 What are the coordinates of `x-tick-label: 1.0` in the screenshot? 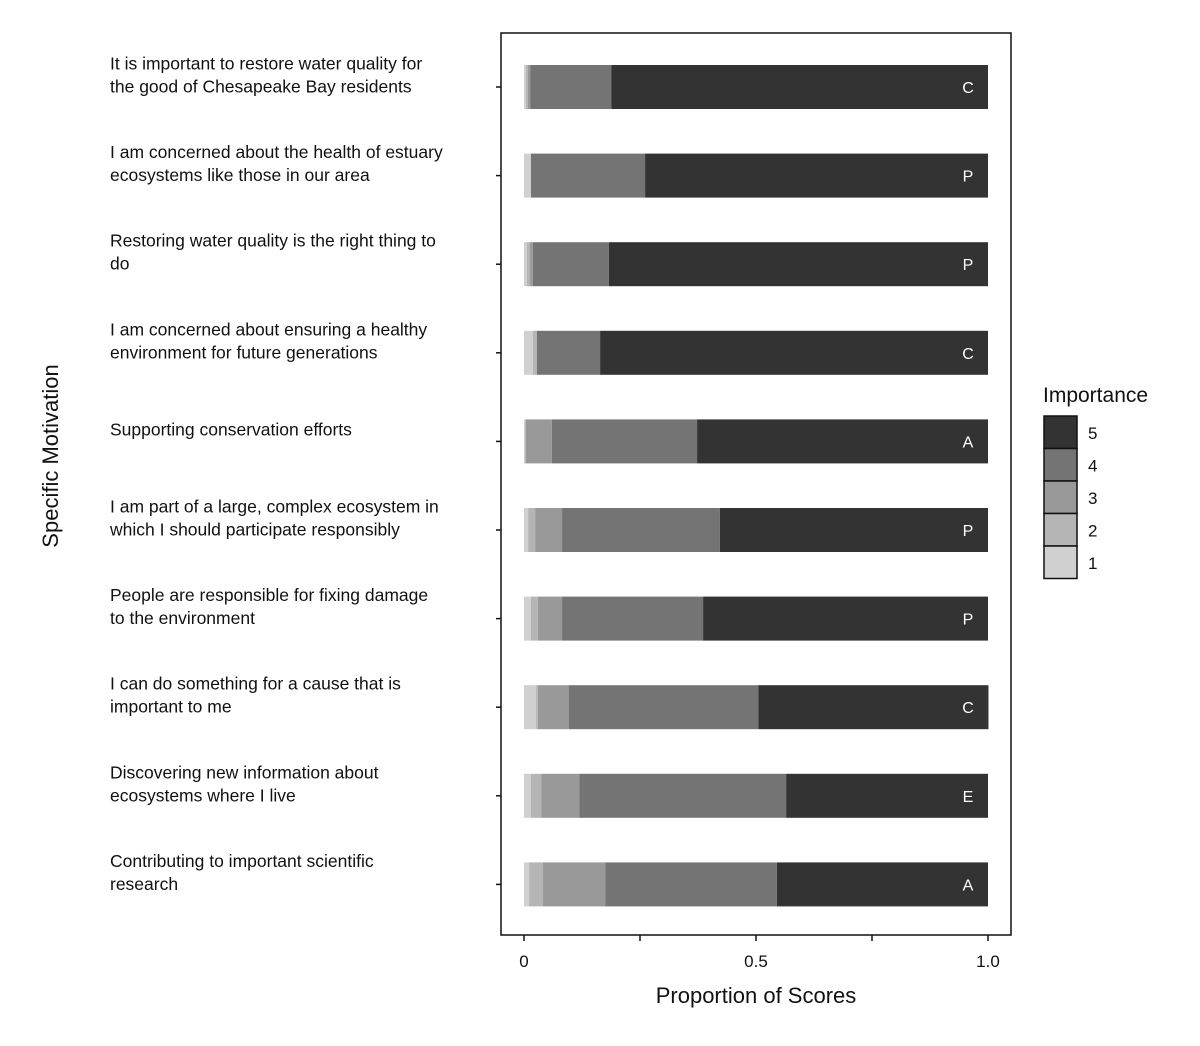 It's located at (988, 961).